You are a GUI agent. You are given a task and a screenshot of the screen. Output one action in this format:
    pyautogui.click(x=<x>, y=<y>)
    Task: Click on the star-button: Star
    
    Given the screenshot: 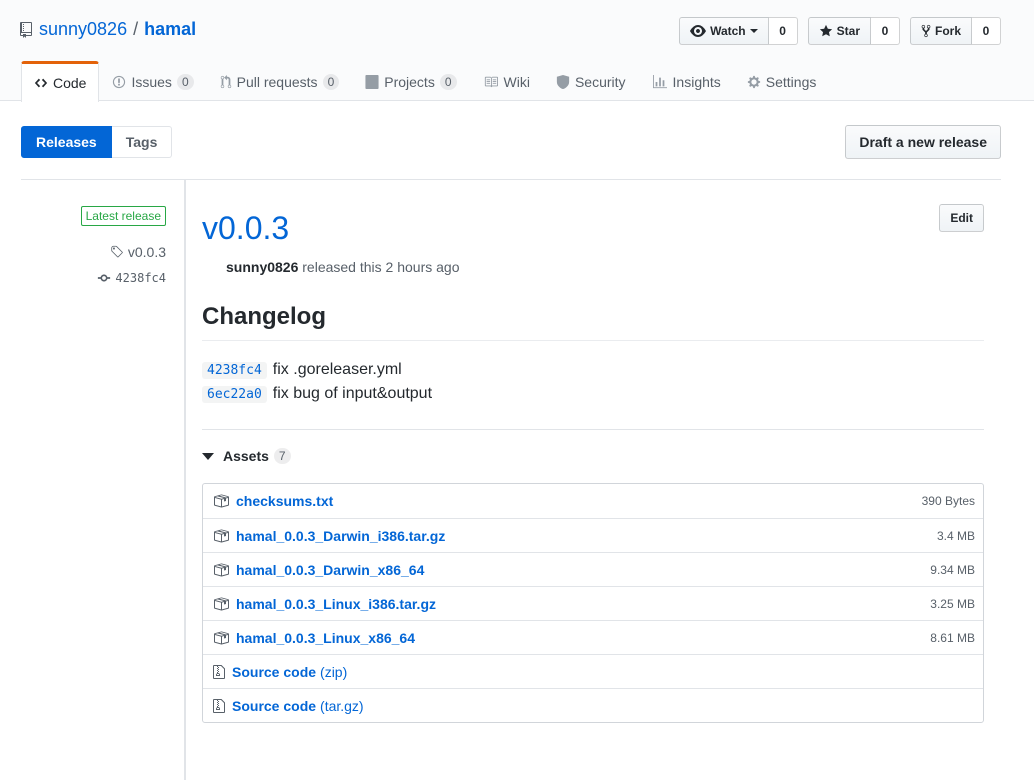 What is the action you would take?
    pyautogui.click(x=839, y=31)
    